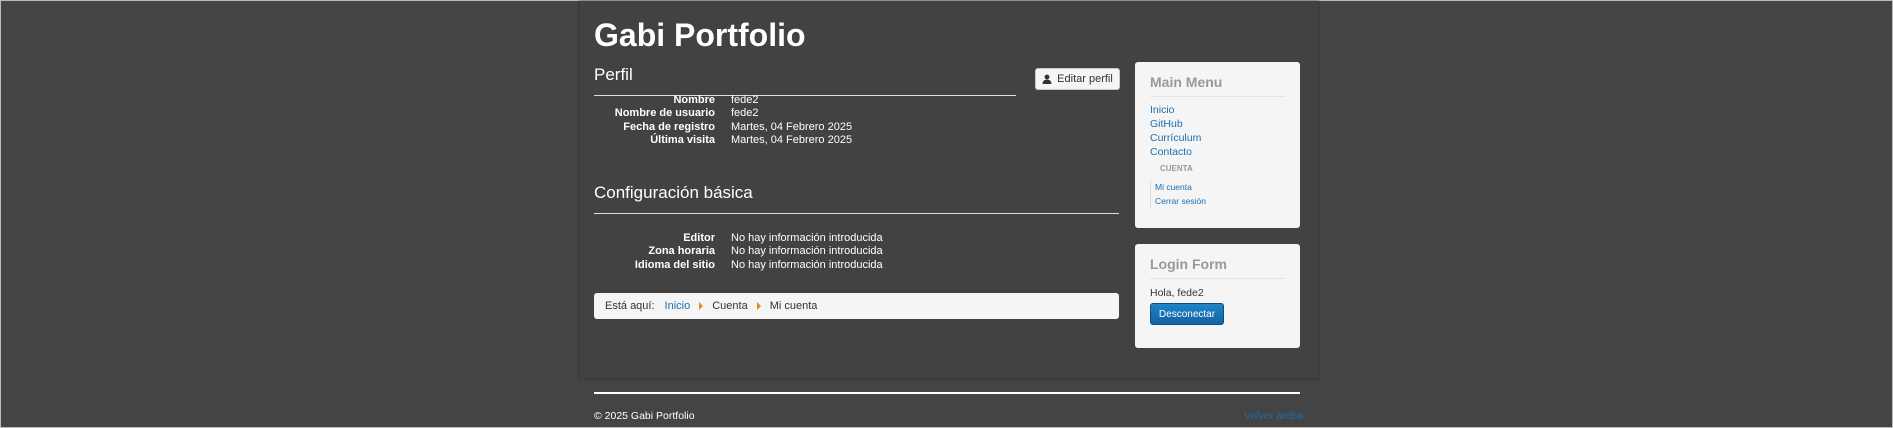 The image size is (1893, 428). I want to click on basic-settings-header: Configuración básica, so click(856, 198).